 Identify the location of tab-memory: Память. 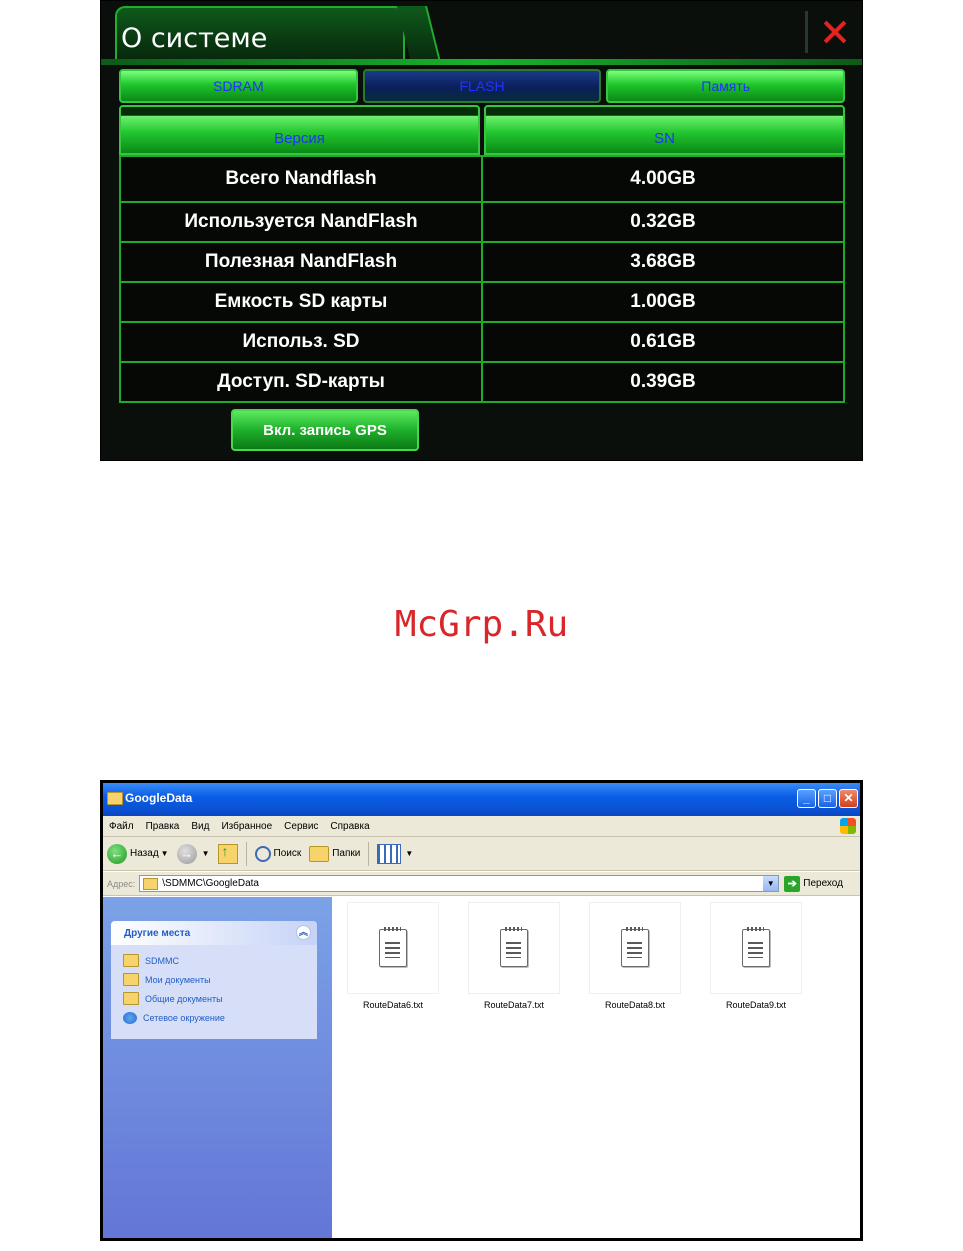
(726, 86).